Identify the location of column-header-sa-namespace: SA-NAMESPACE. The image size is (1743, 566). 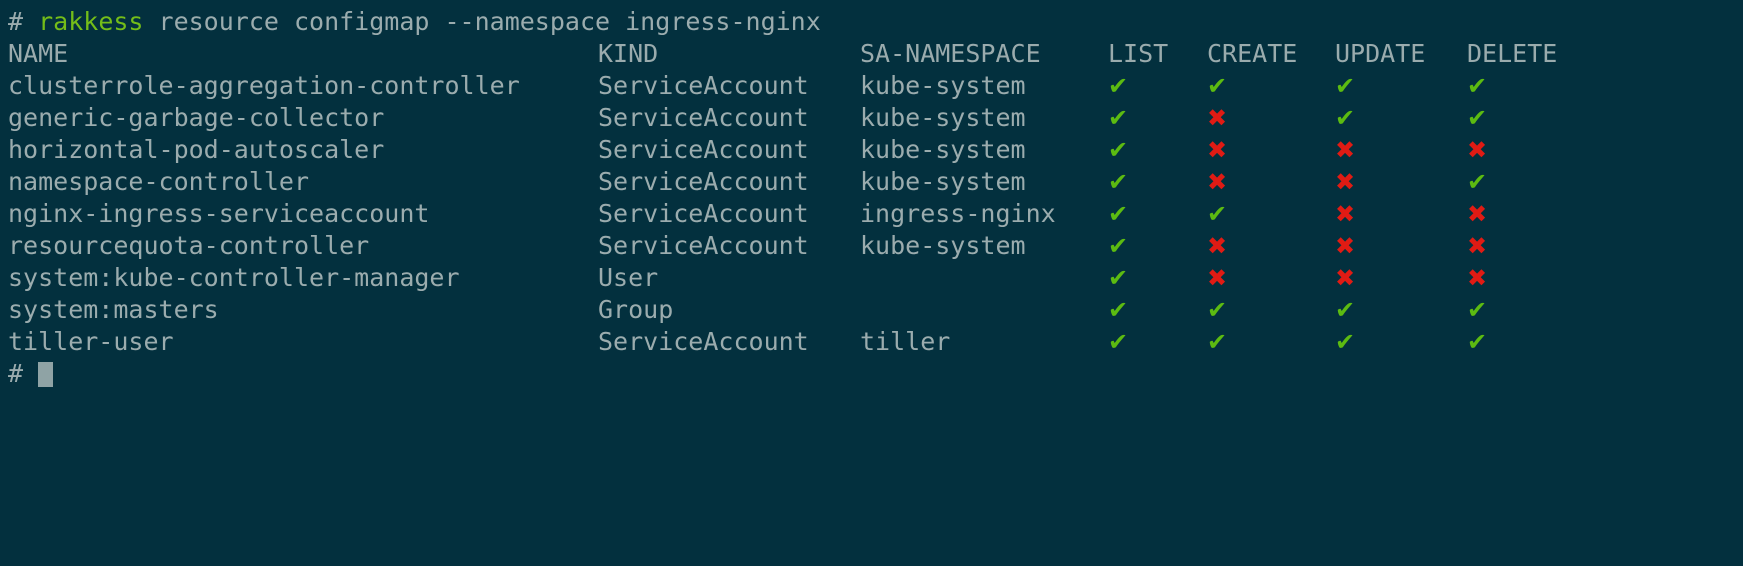
(950, 53).